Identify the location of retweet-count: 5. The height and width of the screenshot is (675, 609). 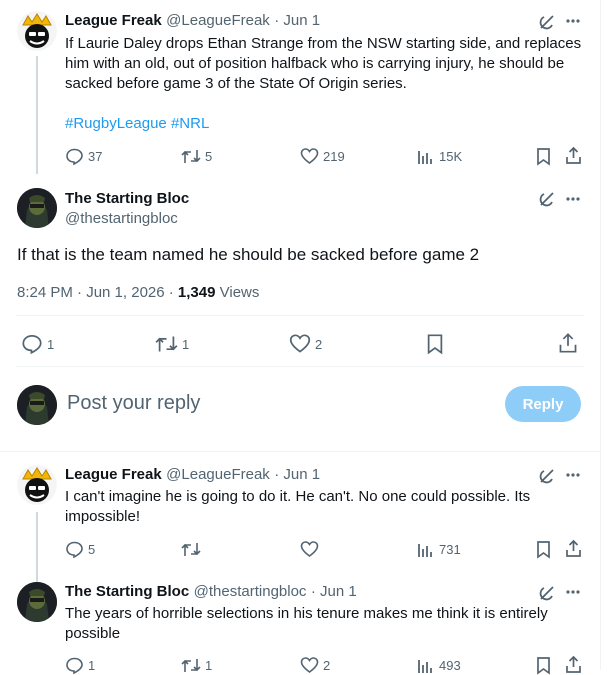
(209, 156).